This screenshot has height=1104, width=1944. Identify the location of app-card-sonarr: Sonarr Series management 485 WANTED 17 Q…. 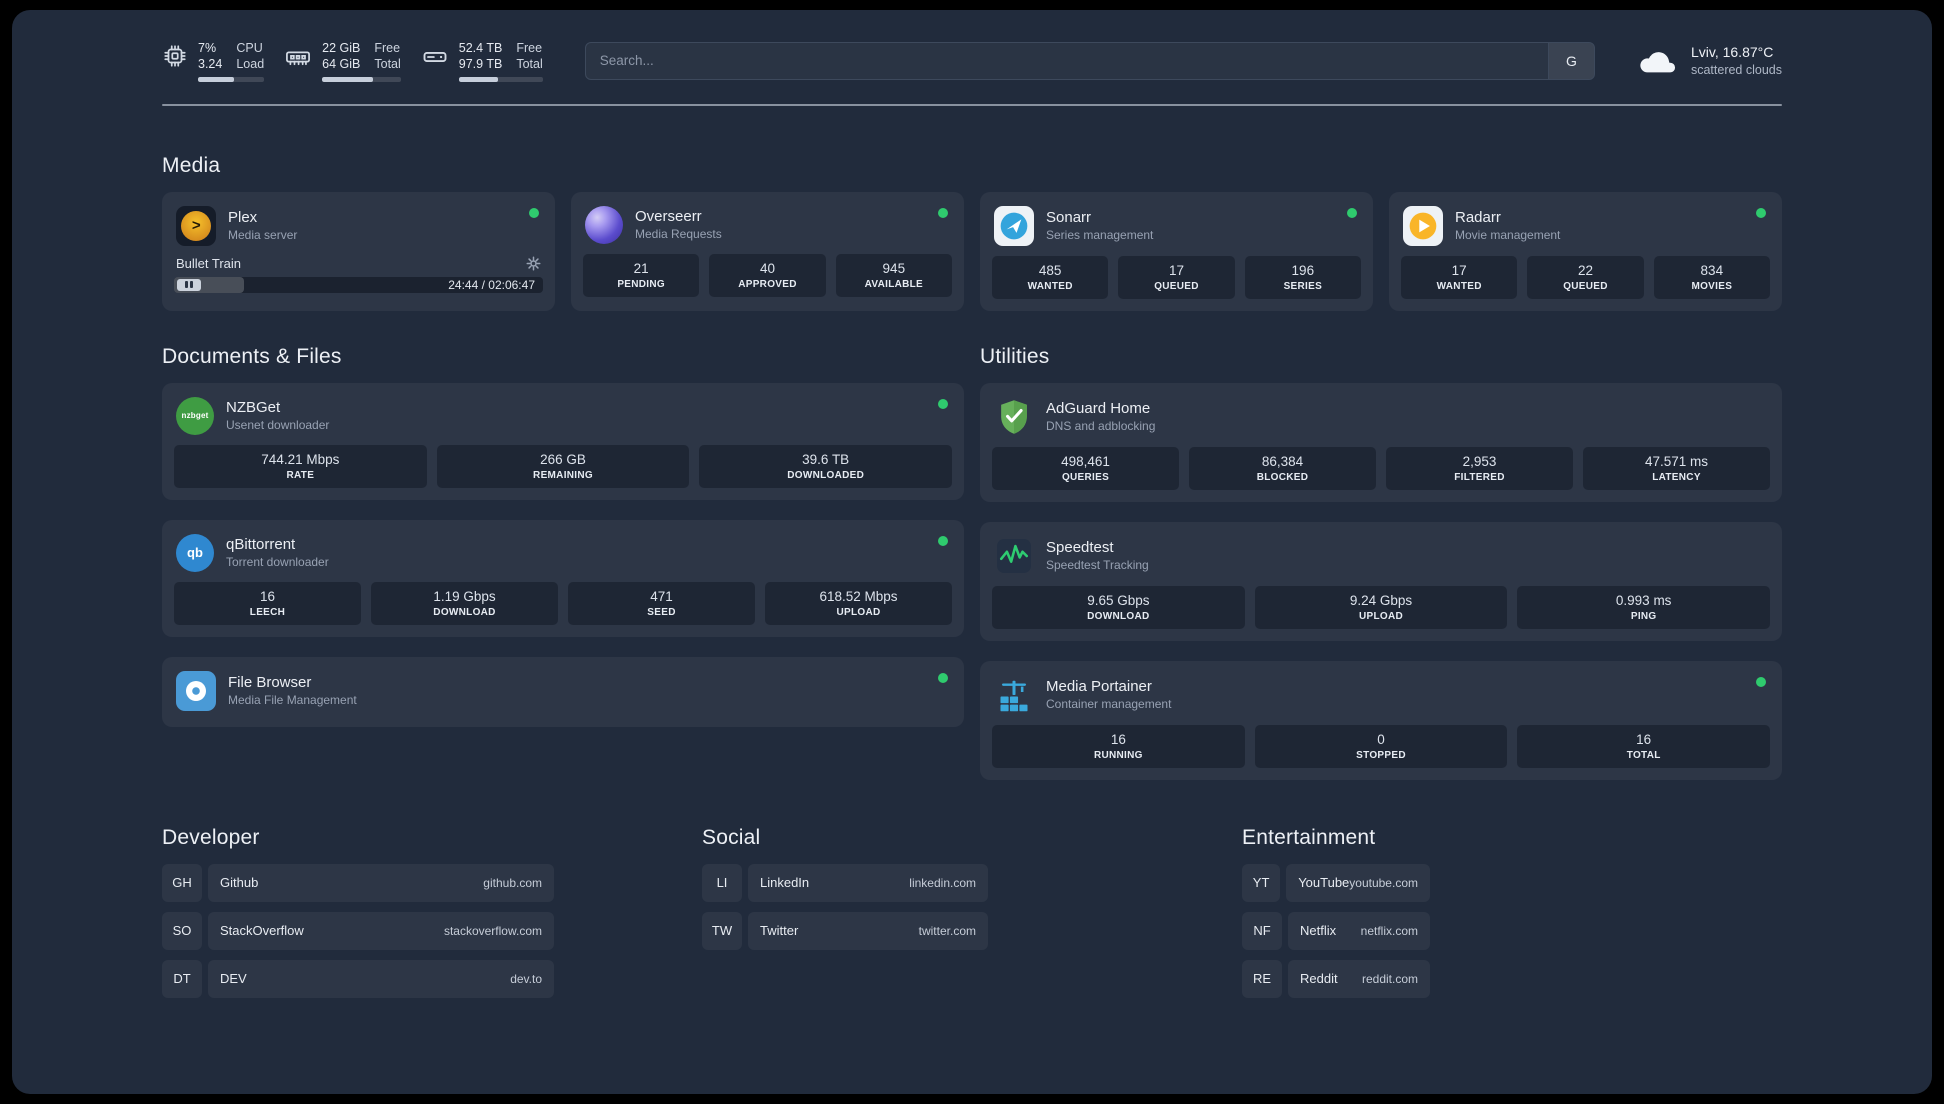
(1176, 251).